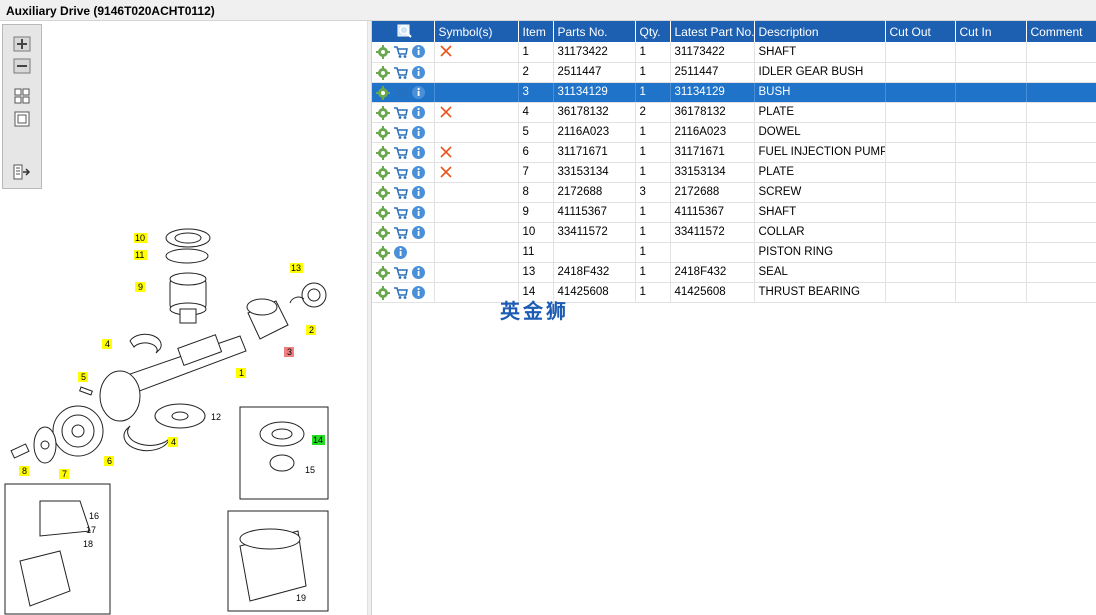 This screenshot has width=1096, height=615. Describe the element at coordinates (22, 44) in the screenshot. I see `zoom-in-icon` at that location.